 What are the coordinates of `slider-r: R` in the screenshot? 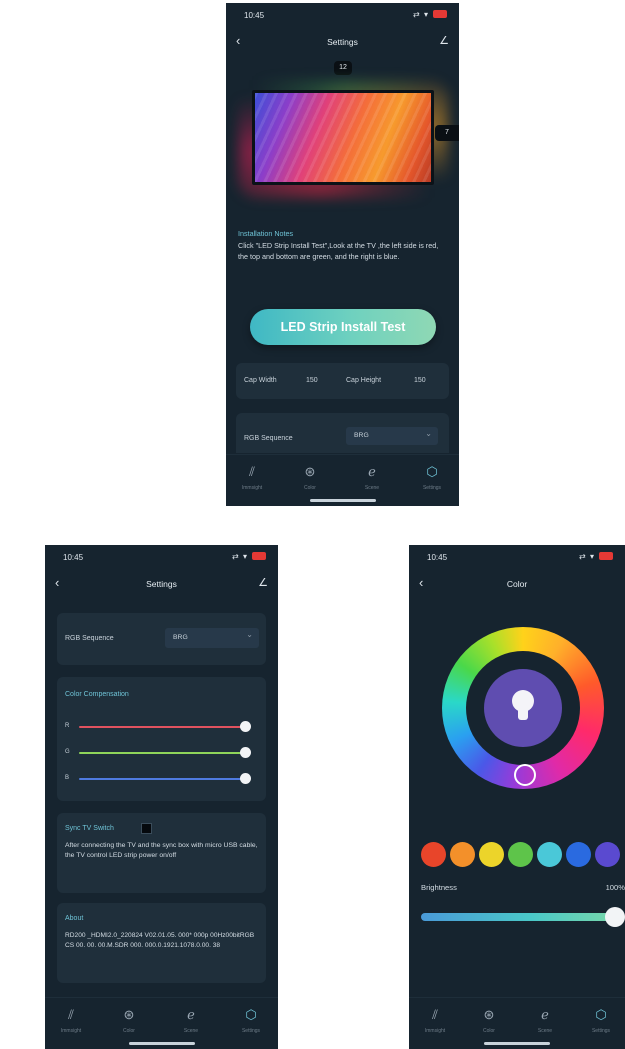 It's located at (160, 727).